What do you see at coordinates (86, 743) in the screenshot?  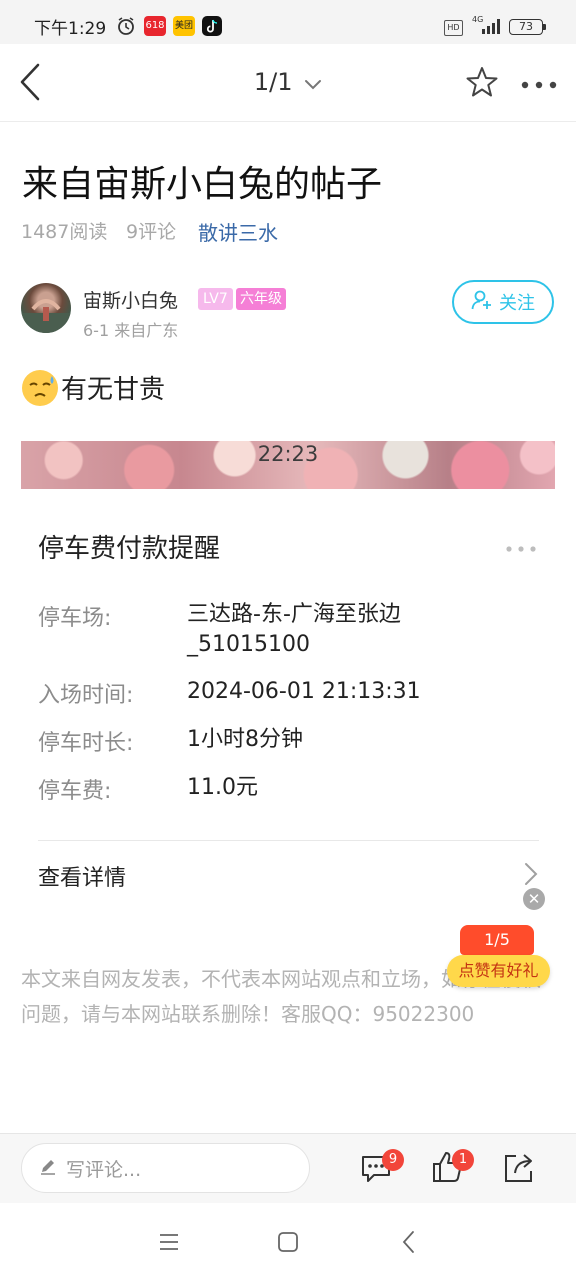 I see `duration-label: 停车时长:` at bounding box center [86, 743].